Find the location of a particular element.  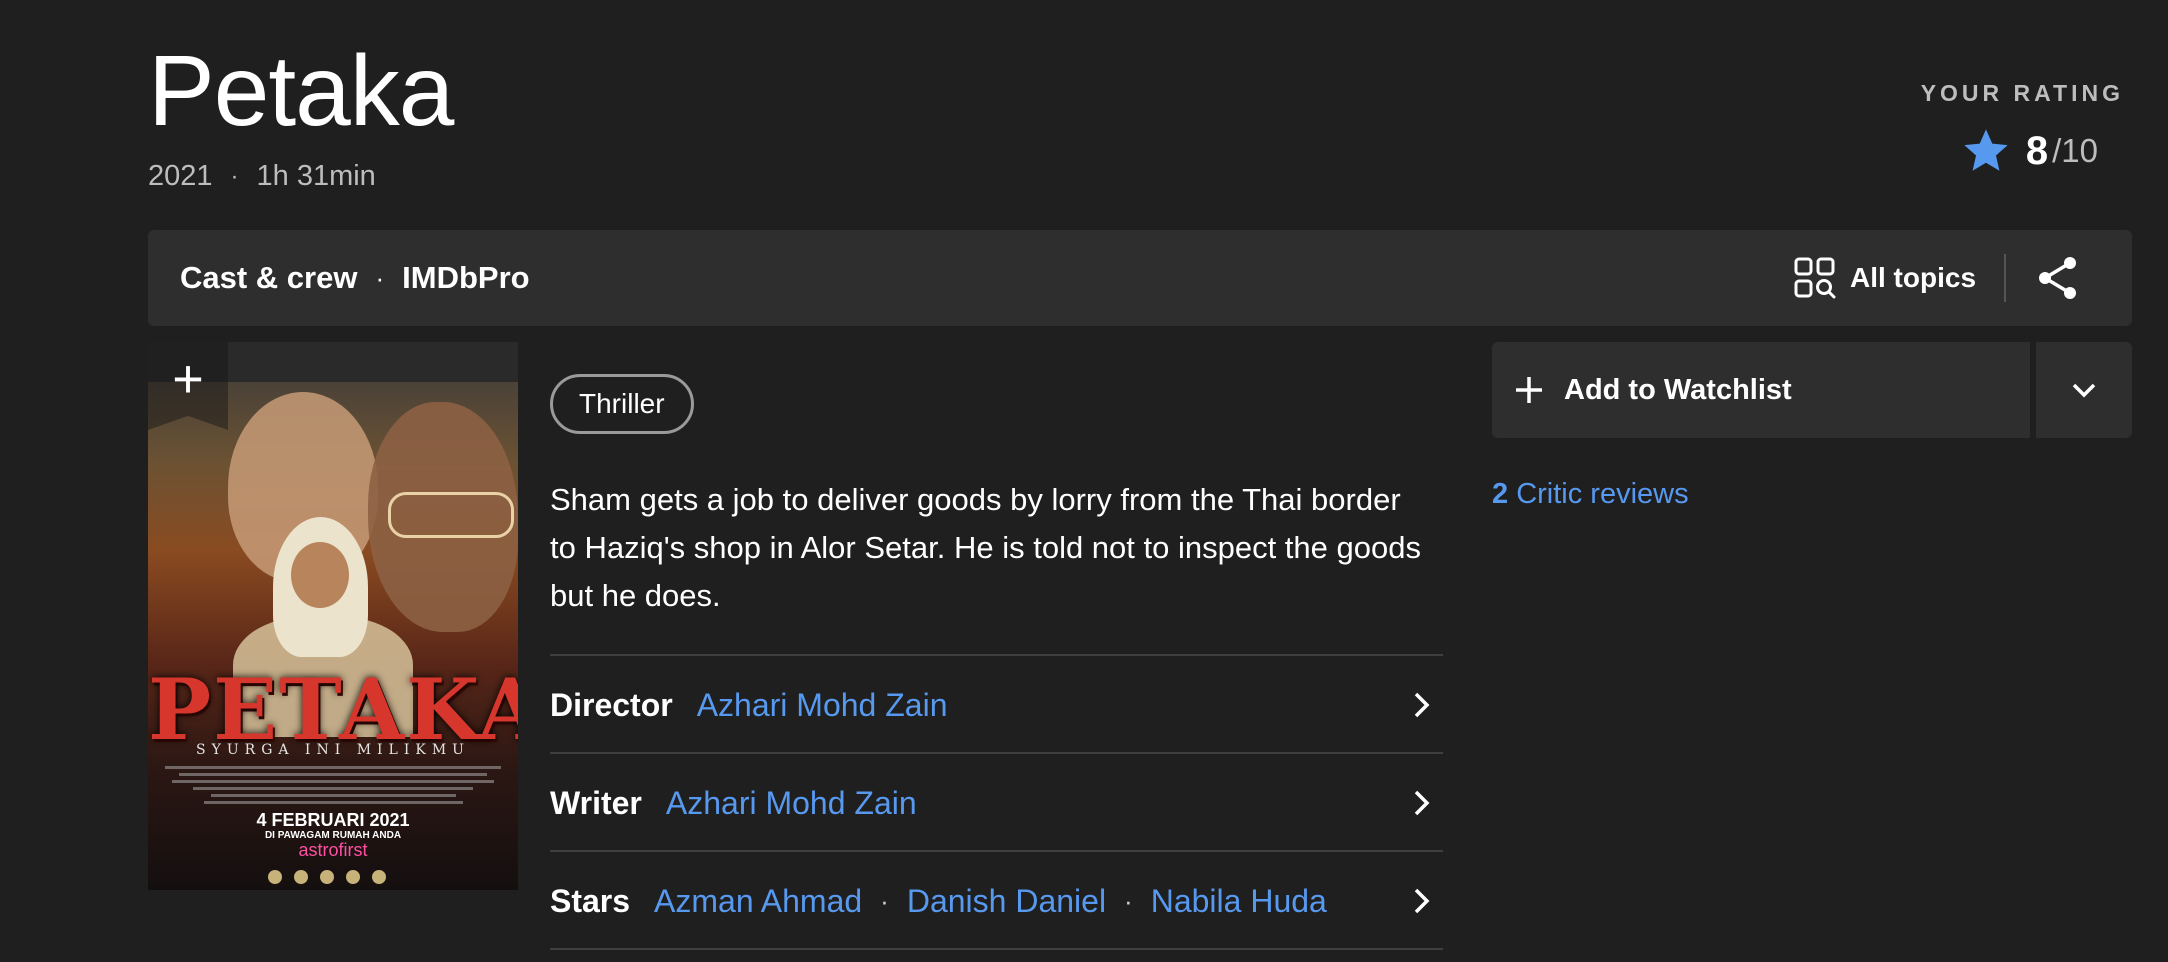

rating-value: 8 is located at coordinates (2037, 150).